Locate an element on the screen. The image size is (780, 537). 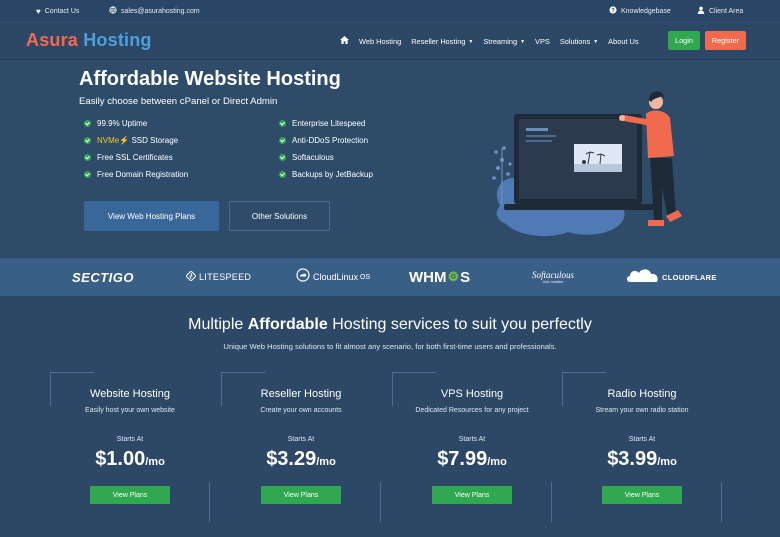
card-price: $7.99/mo is located at coordinates (472, 459).